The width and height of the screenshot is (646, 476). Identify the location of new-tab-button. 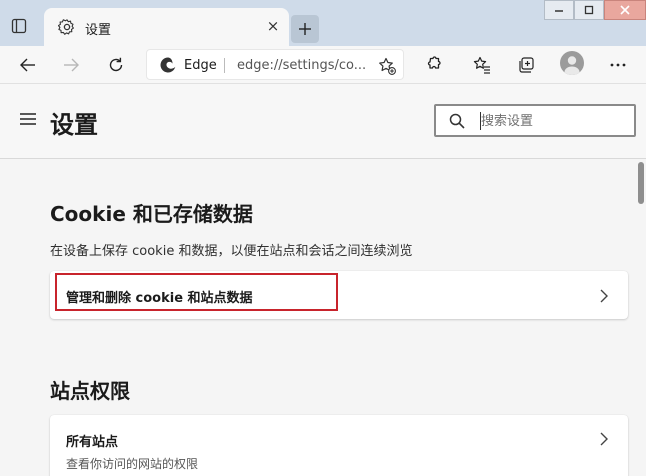
(305, 29).